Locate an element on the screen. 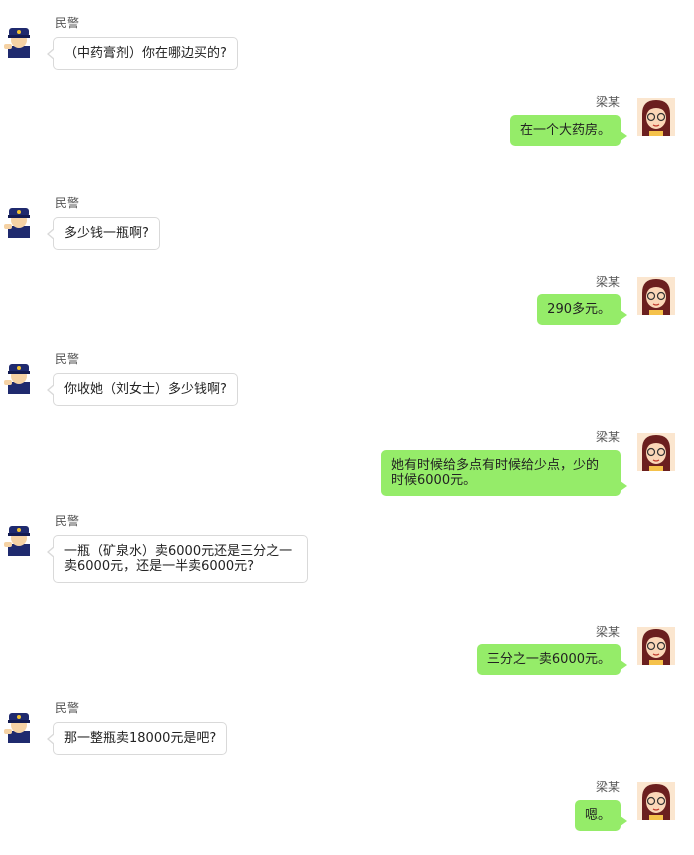 The height and width of the screenshot is (855, 694). message-bubble: 三分之一卖6000元。 is located at coordinates (551, 659).